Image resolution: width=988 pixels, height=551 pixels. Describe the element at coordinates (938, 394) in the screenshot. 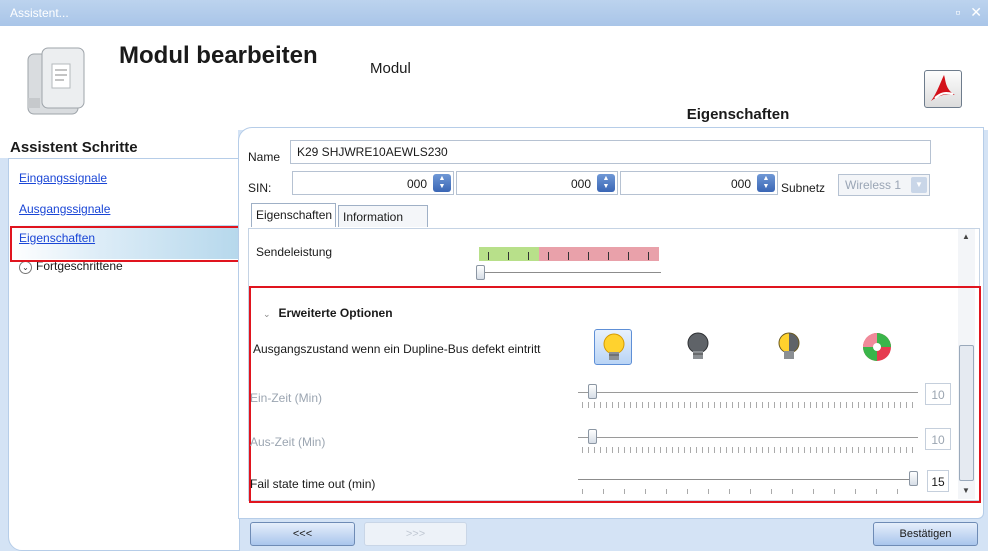

I see `on-time-value: 10` at that location.